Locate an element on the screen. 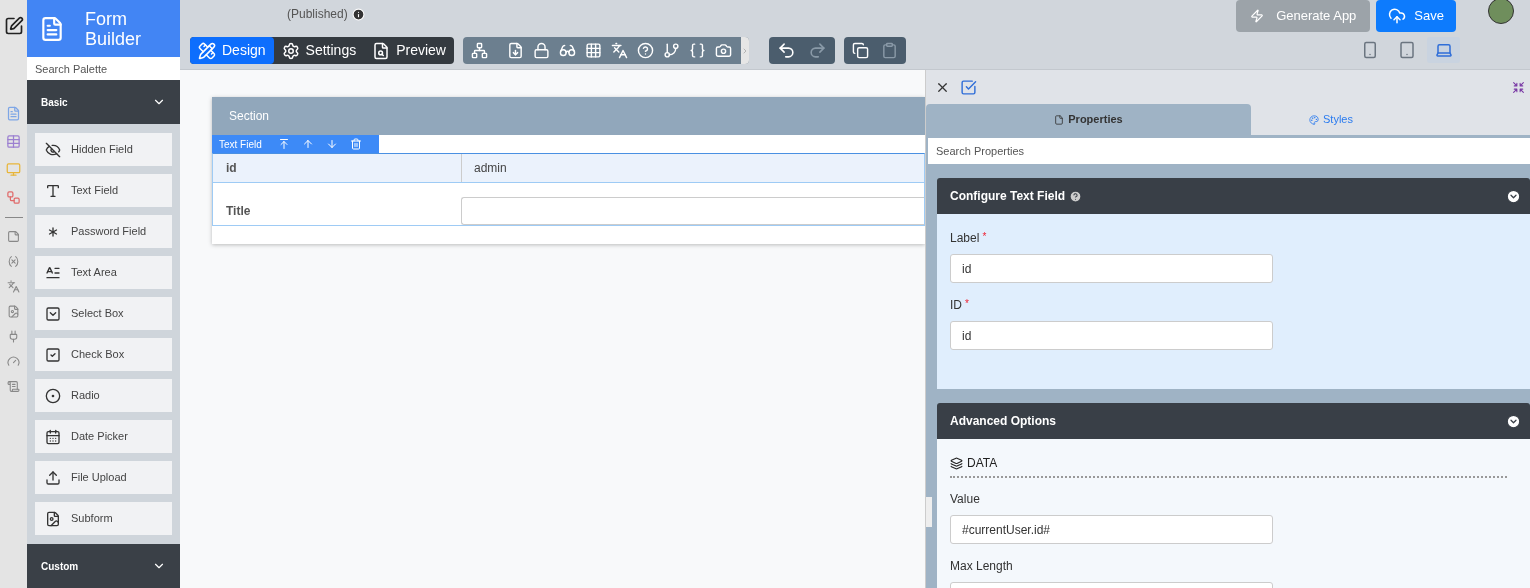 This screenshot has width=1530, height=588. tablet-icon is located at coordinates (1406, 50).